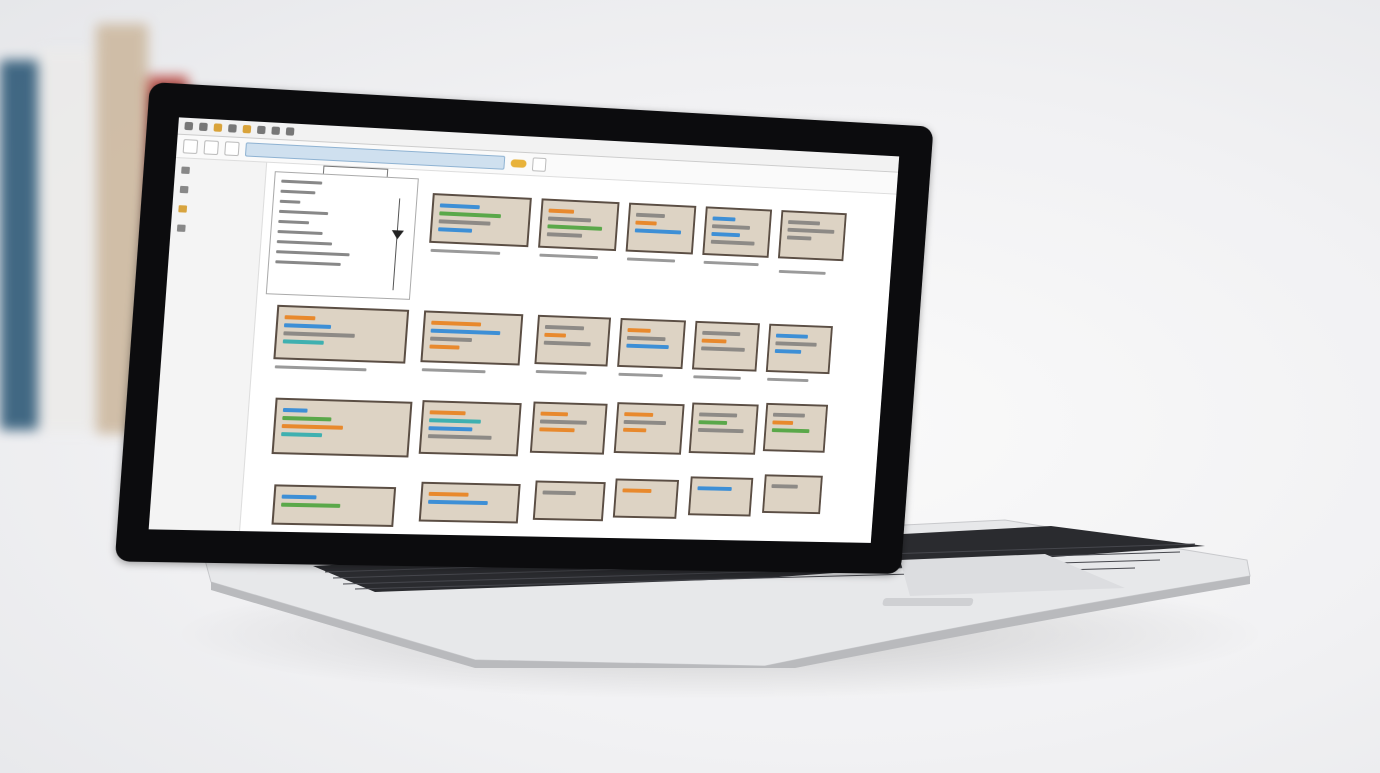 Image resolution: width=1380 pixels, height=773 pixels. Describe the element at coordinates (290, 131) in the screenshot. I see `help-icon` at that location.